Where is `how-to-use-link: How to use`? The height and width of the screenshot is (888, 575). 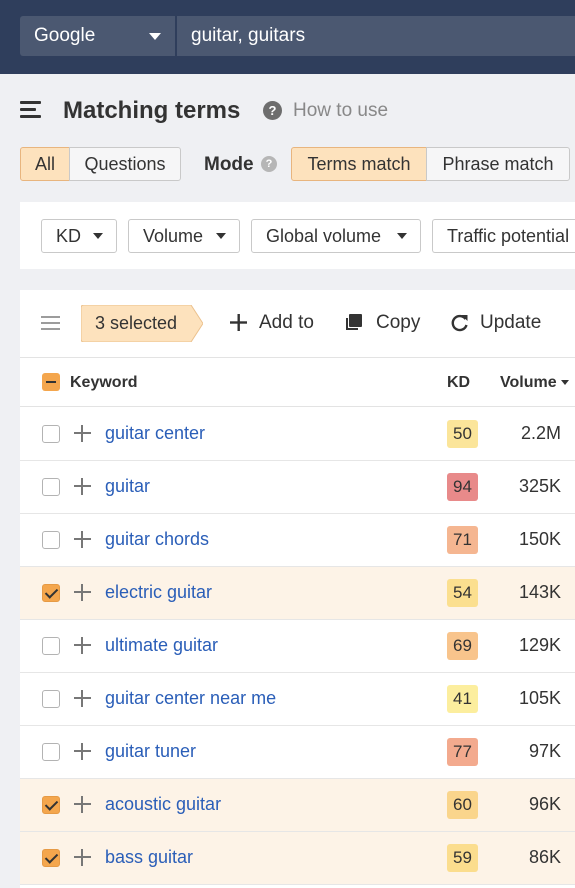
how-to-use-link: How to use is located at coordinates (340, 111).